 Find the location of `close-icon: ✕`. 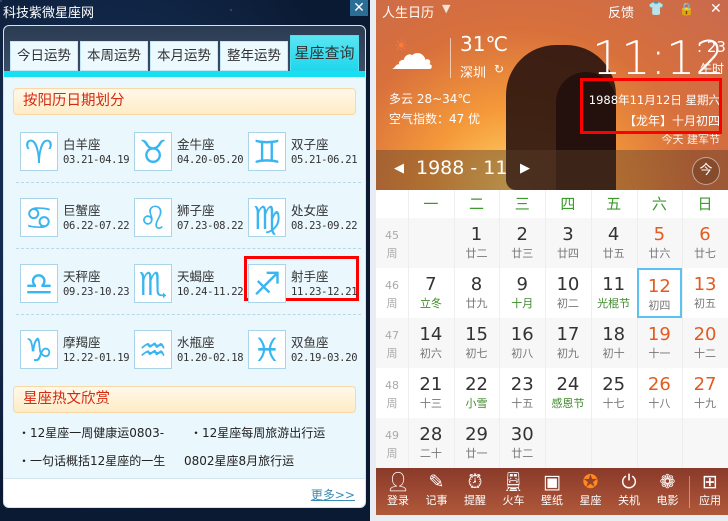

close-icon: ✕ is located at coordinates (716, 9).